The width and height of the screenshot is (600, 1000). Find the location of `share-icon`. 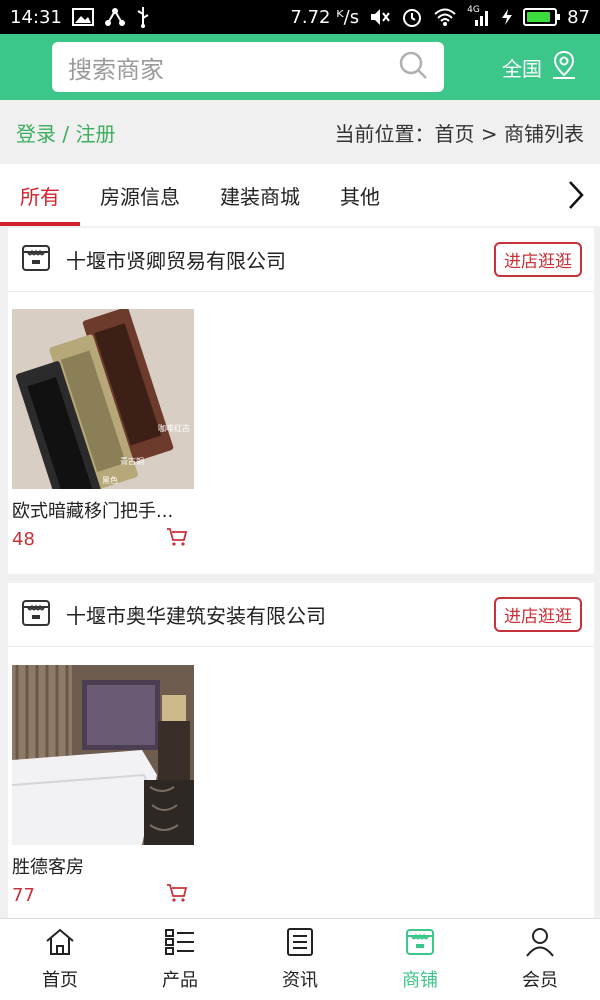

share-icon is located at coordinates (115, 17).